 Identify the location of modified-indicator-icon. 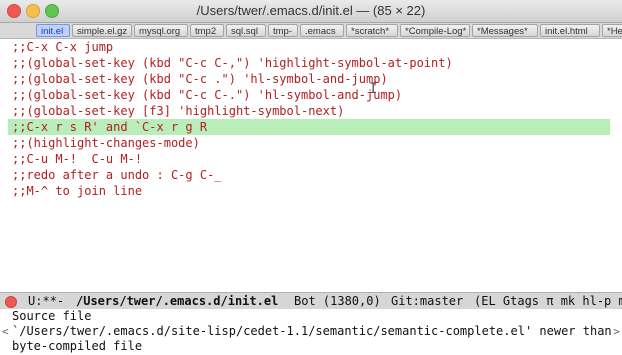
(11, 302).